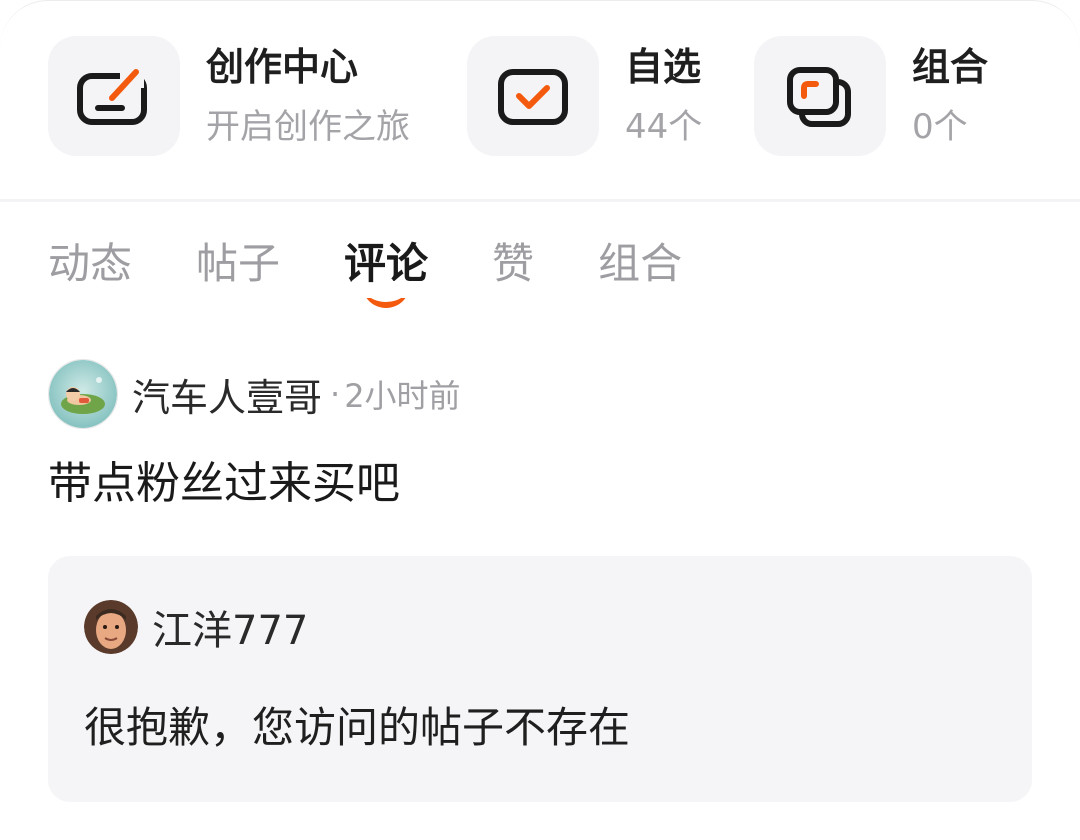 Image resolution: width=1080 pixels, height=840 pixels. What do you see at coordinates (950, 67) in the screenshot?
I see `portfolio-title: 组合` at bounding box center [950, 67].